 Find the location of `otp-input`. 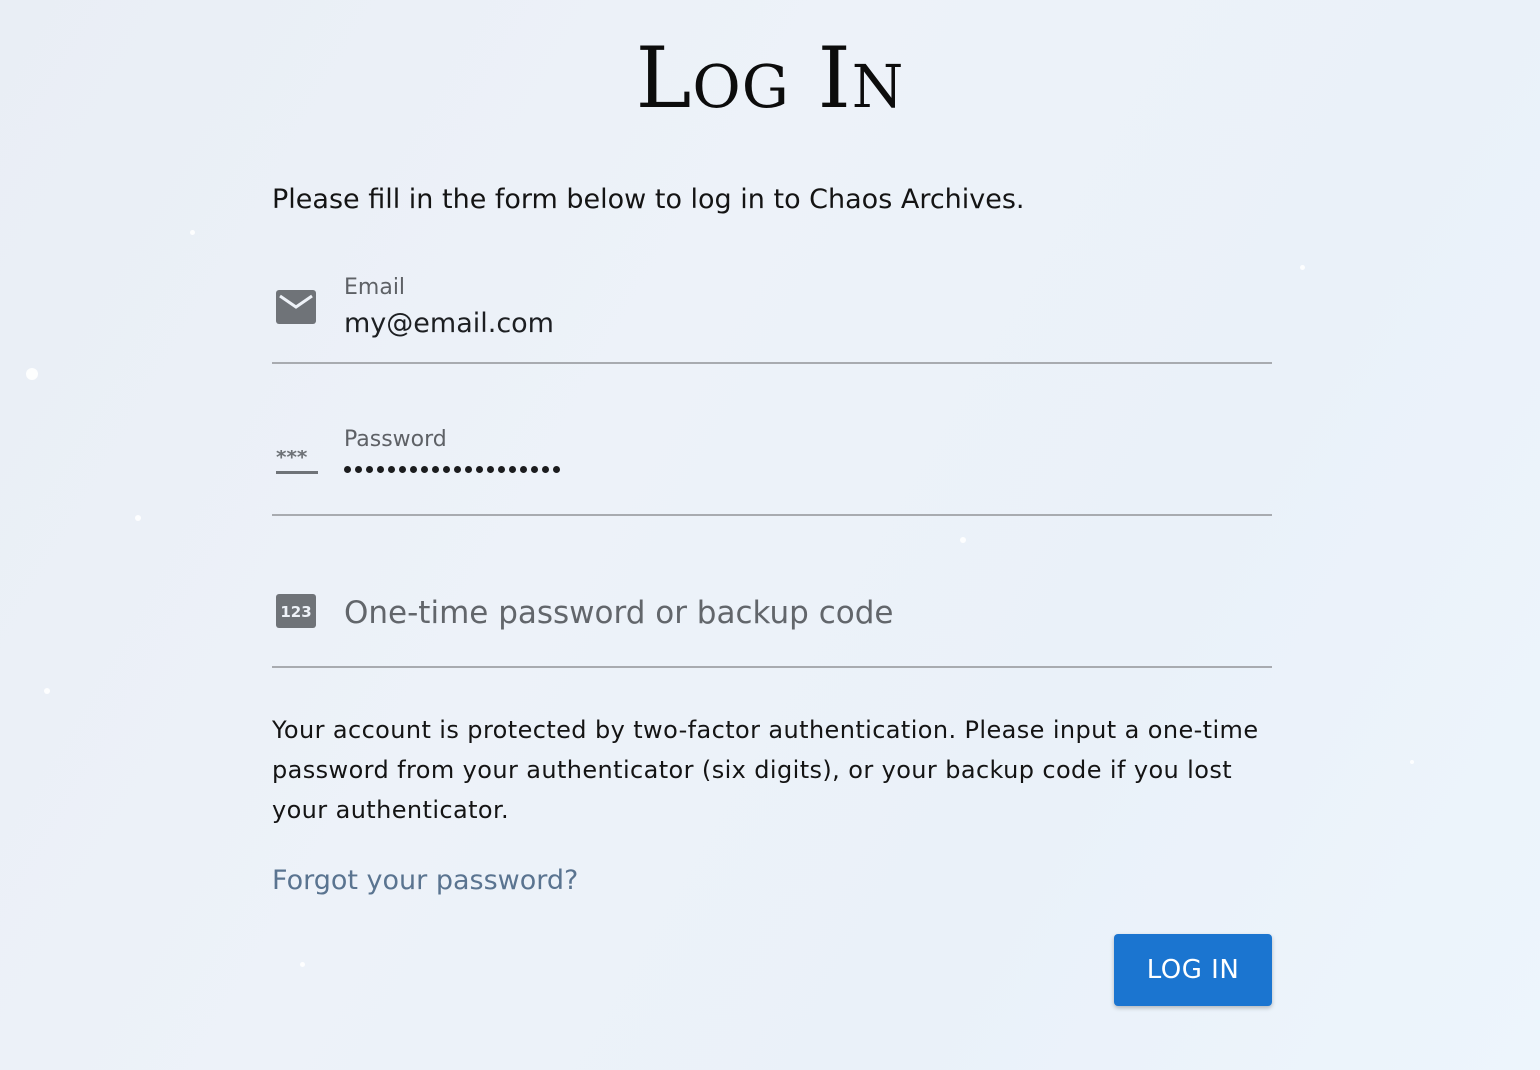

otp-input is located at coordinates (794, 613).